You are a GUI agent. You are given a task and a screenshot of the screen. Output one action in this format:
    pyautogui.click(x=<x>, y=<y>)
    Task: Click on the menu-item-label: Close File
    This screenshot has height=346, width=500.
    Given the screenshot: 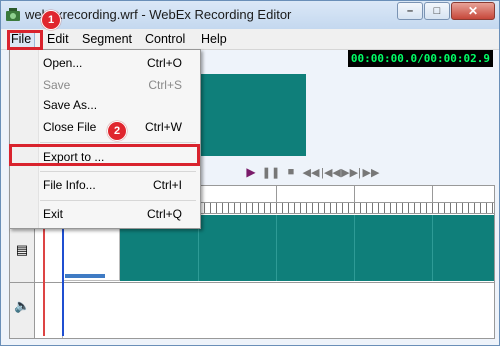 What is the action you would take?
    pyautogui.click(x=70, y=127)
    